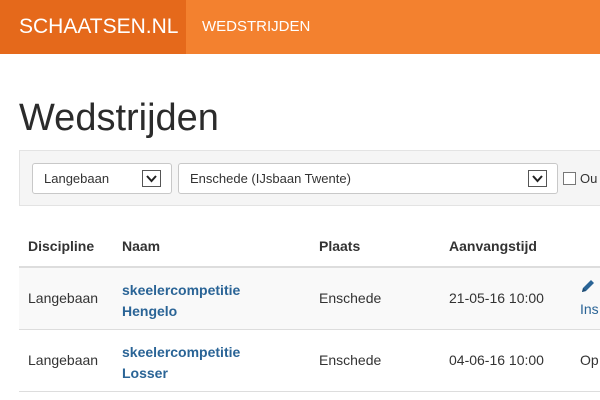 The width and height of the screenshot is (600, 400). Describe the element at coordinates (145, 373) in the screenshot. I see `row-name-line2: Losser` at that location.